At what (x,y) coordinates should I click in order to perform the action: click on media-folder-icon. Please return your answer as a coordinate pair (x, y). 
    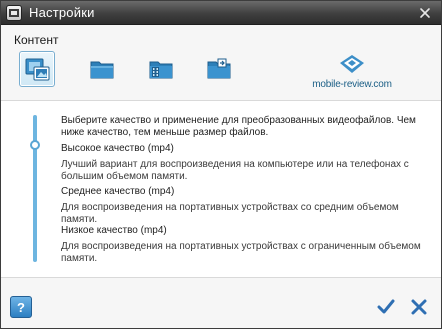
    Looking at the image, I should click on (161, 70).